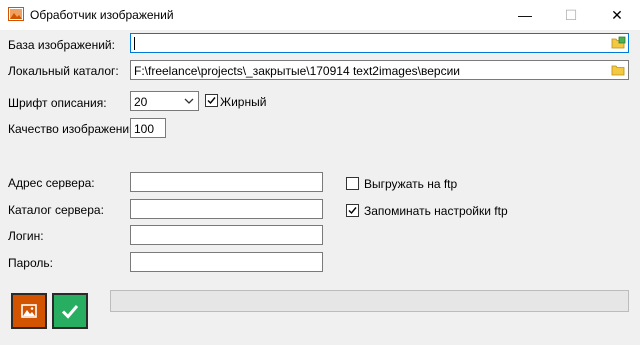 Image resolution: width=640 pixels, height=345 pixels. I want to click on server-dir-label: Каталог сервера:, so click(56, 210).